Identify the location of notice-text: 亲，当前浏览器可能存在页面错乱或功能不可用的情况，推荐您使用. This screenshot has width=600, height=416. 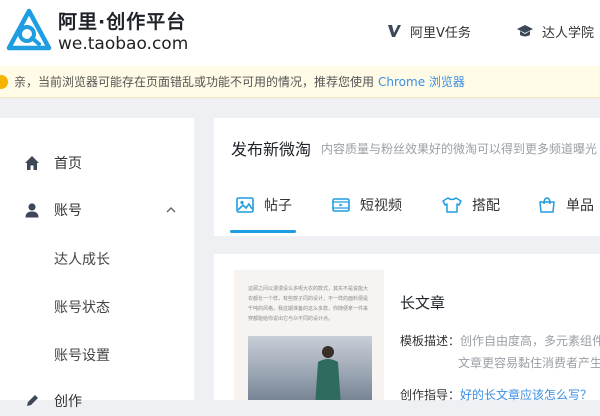
(194, 82).